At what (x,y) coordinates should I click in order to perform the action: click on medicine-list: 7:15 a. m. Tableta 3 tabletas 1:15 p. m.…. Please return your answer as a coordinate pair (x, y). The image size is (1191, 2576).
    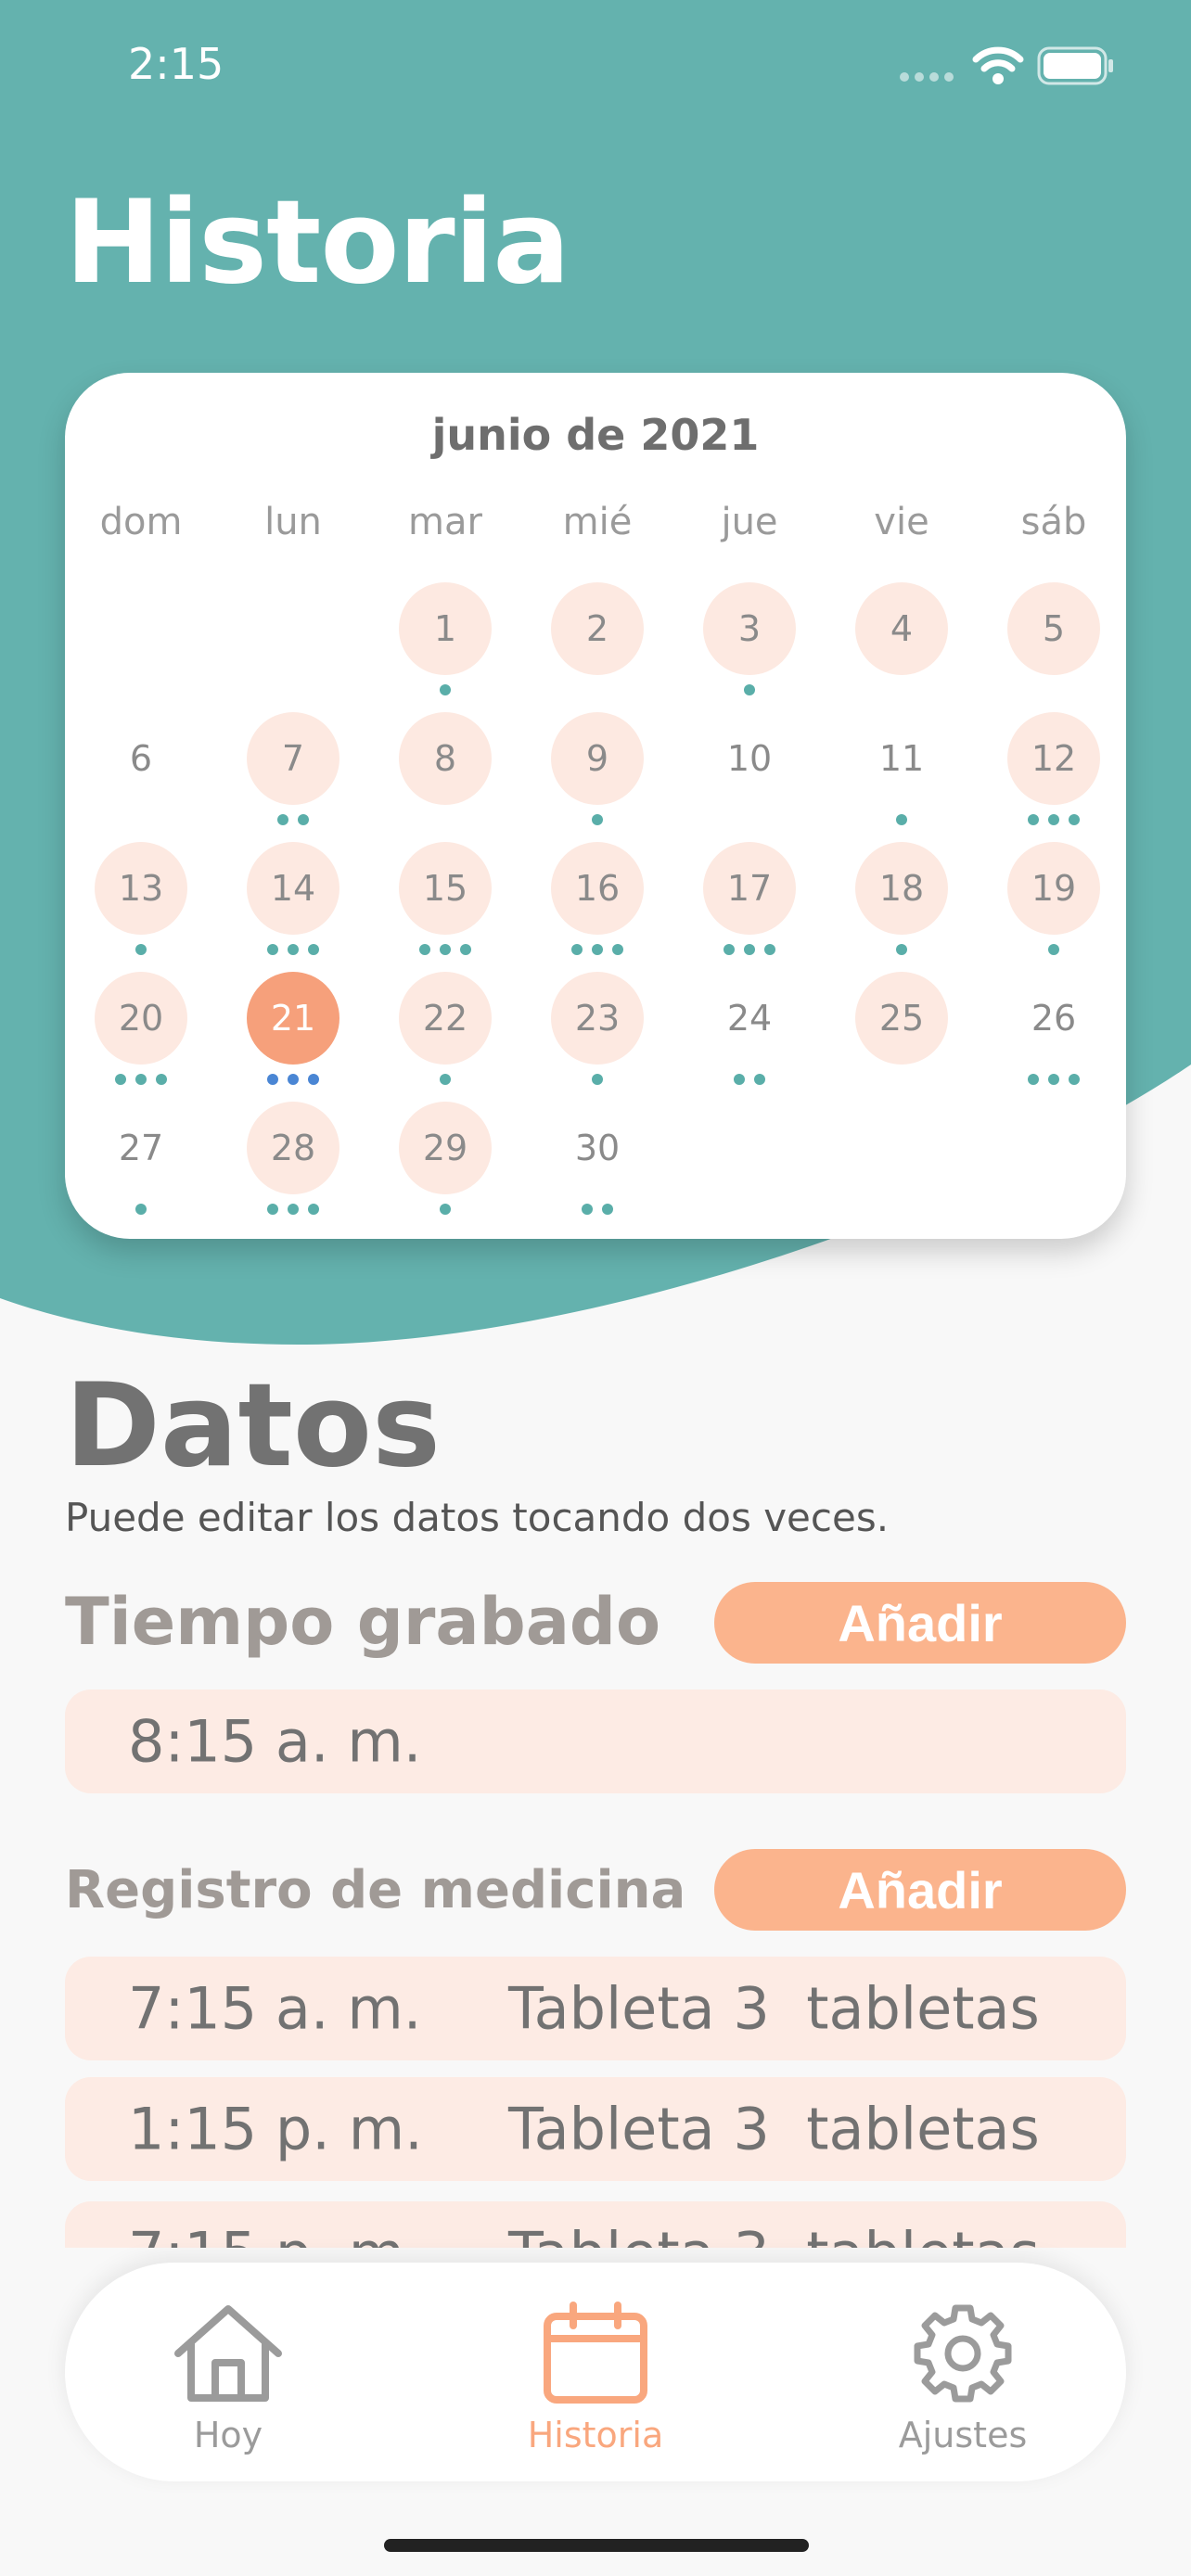
    Looking at the image, I should click on (595, 2099).